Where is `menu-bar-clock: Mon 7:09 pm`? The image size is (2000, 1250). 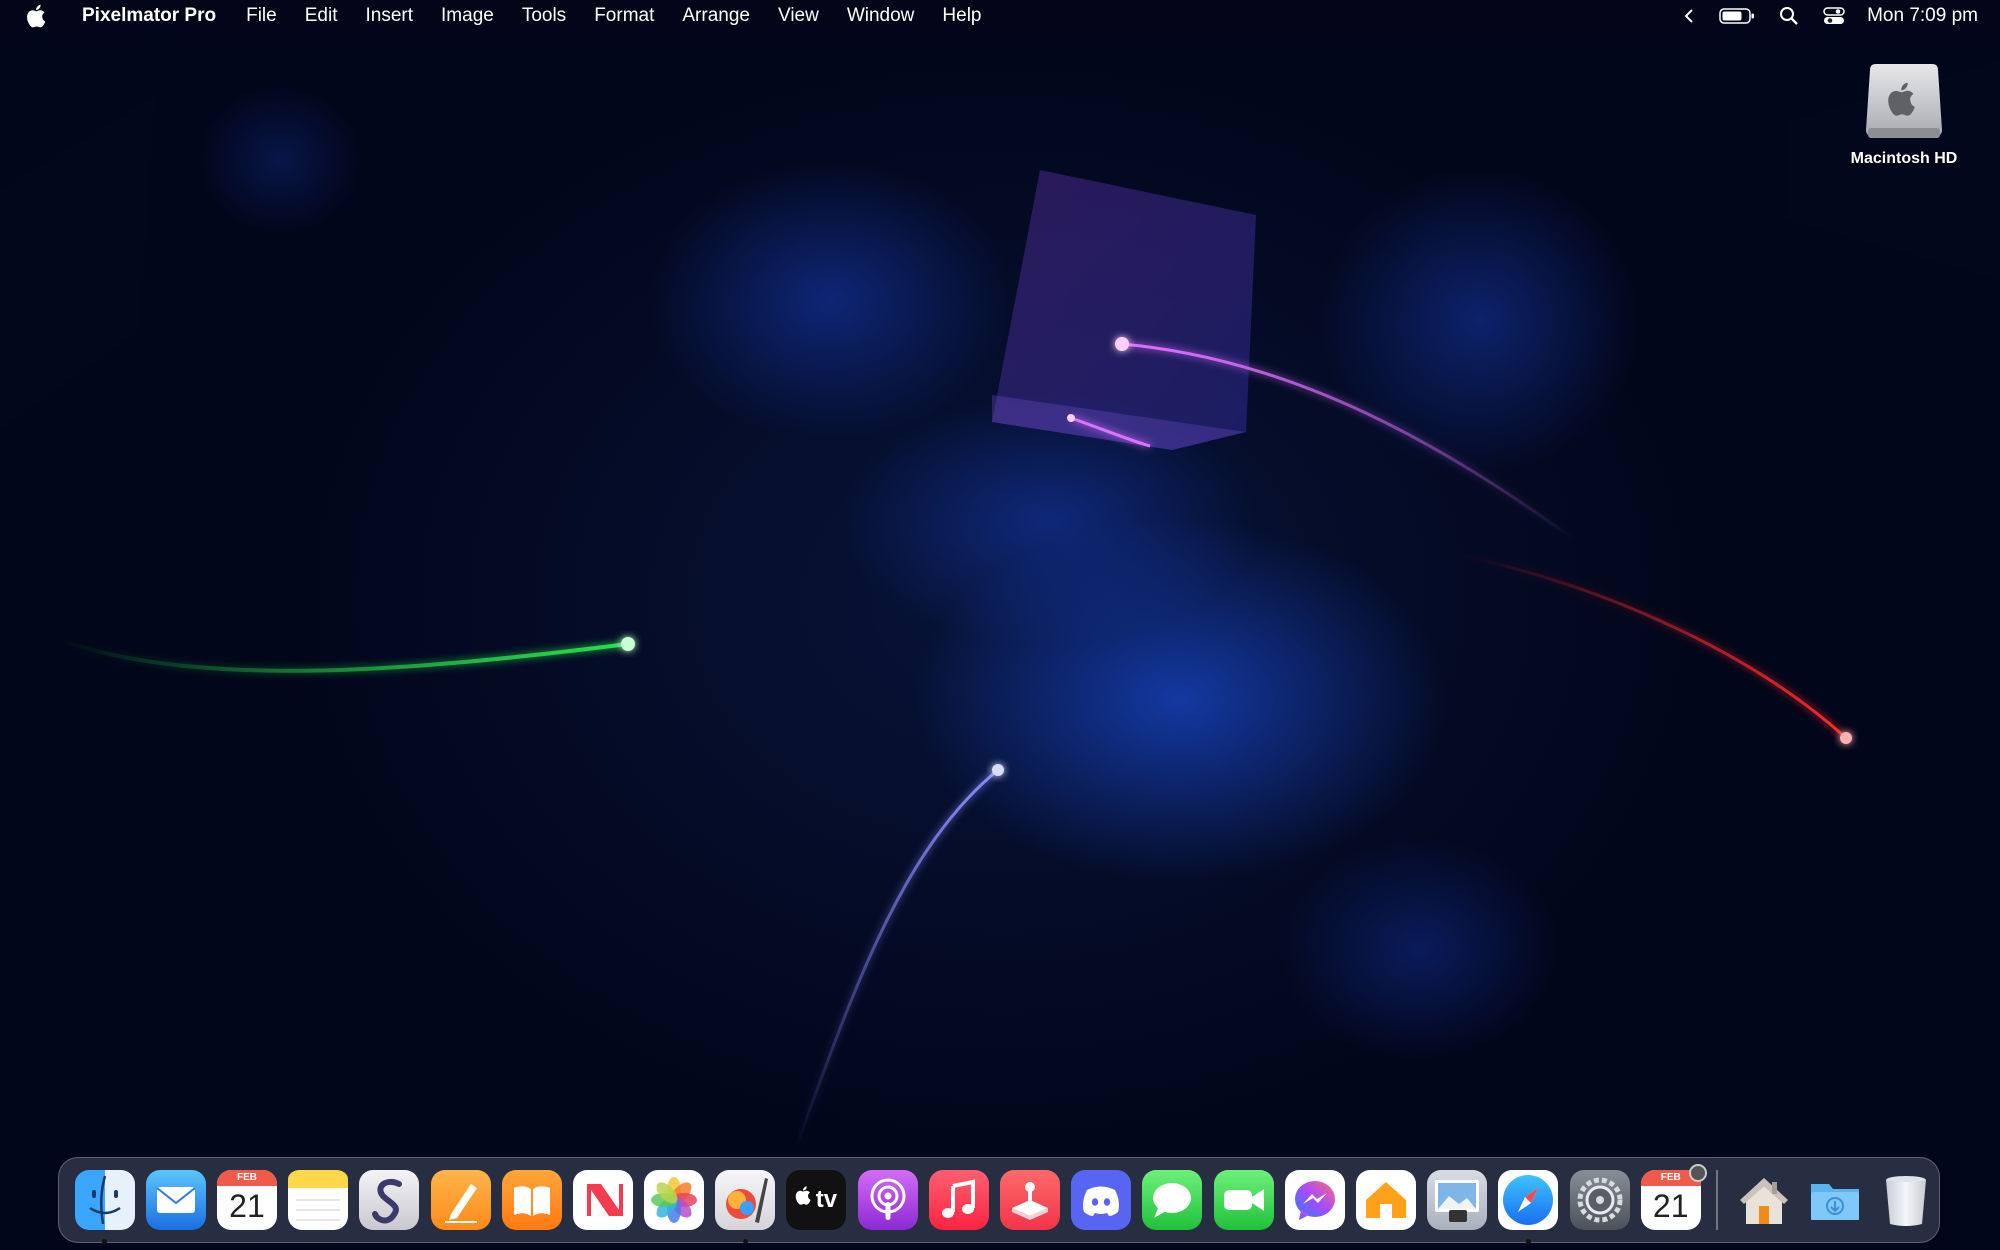
menu-bar-clock: Mon 7:09 pm is located at coordinates (1922, 16).